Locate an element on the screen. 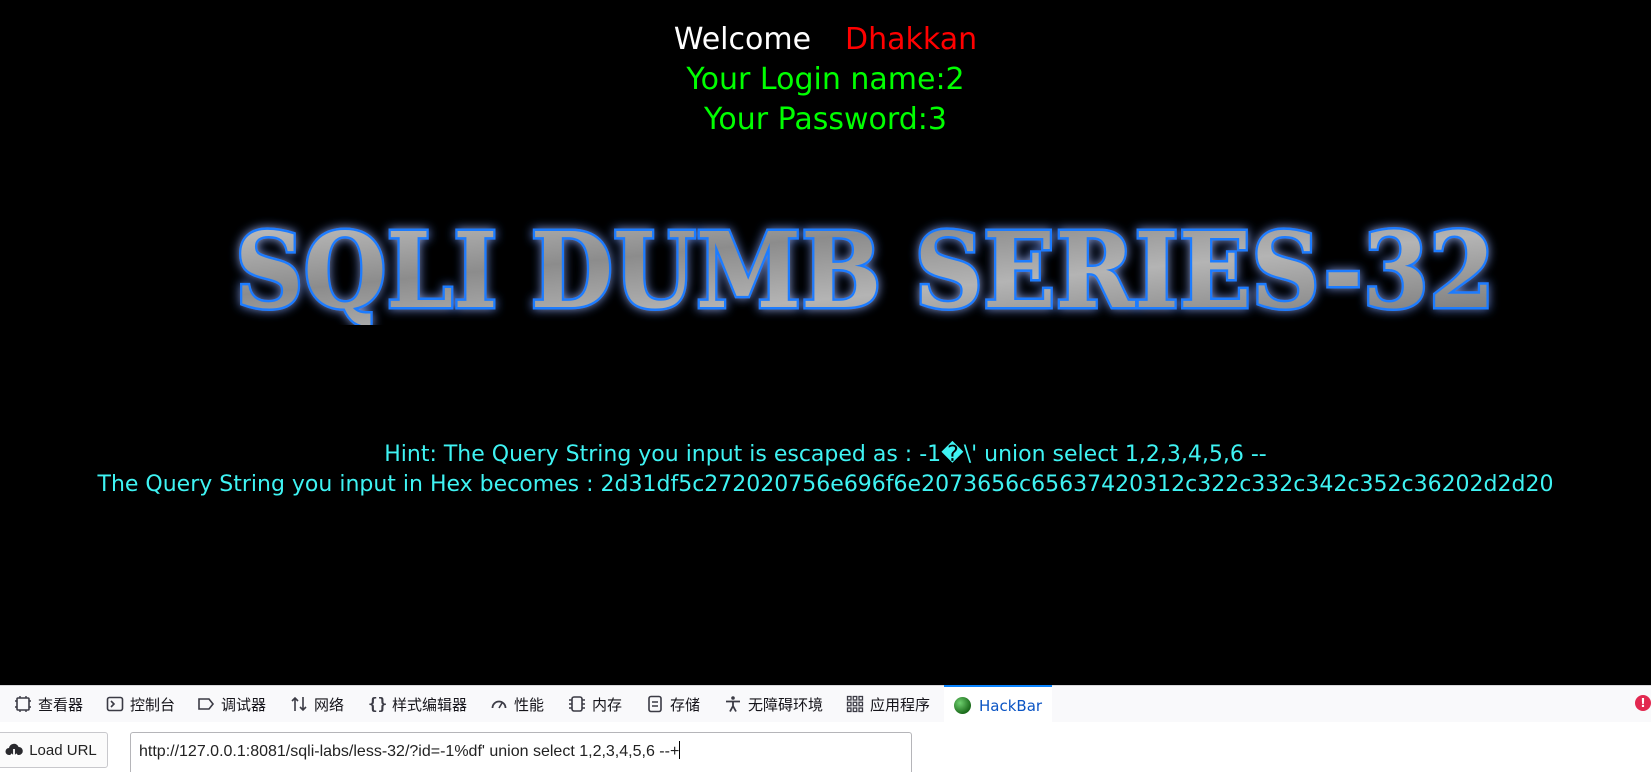 This screenshot has height=784, width=1651. tab-label: 存储 is located at coordinates (685, 704).